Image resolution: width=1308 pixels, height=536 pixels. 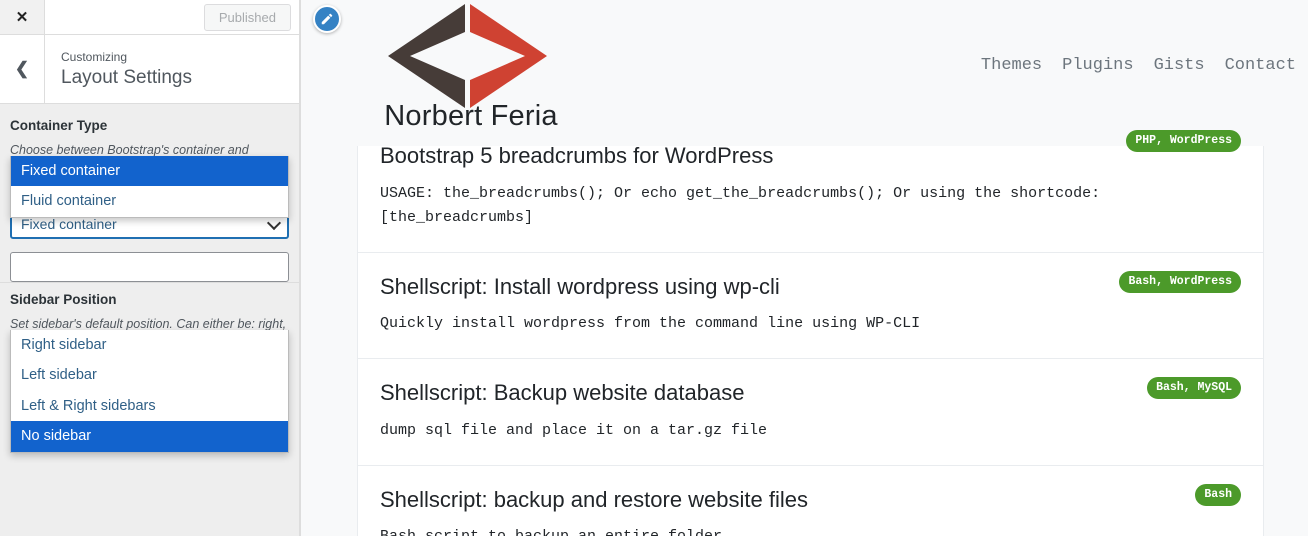 I want to click on option-left-right-sidebars: Left & Right sidebars, so click(x=149, y=406).